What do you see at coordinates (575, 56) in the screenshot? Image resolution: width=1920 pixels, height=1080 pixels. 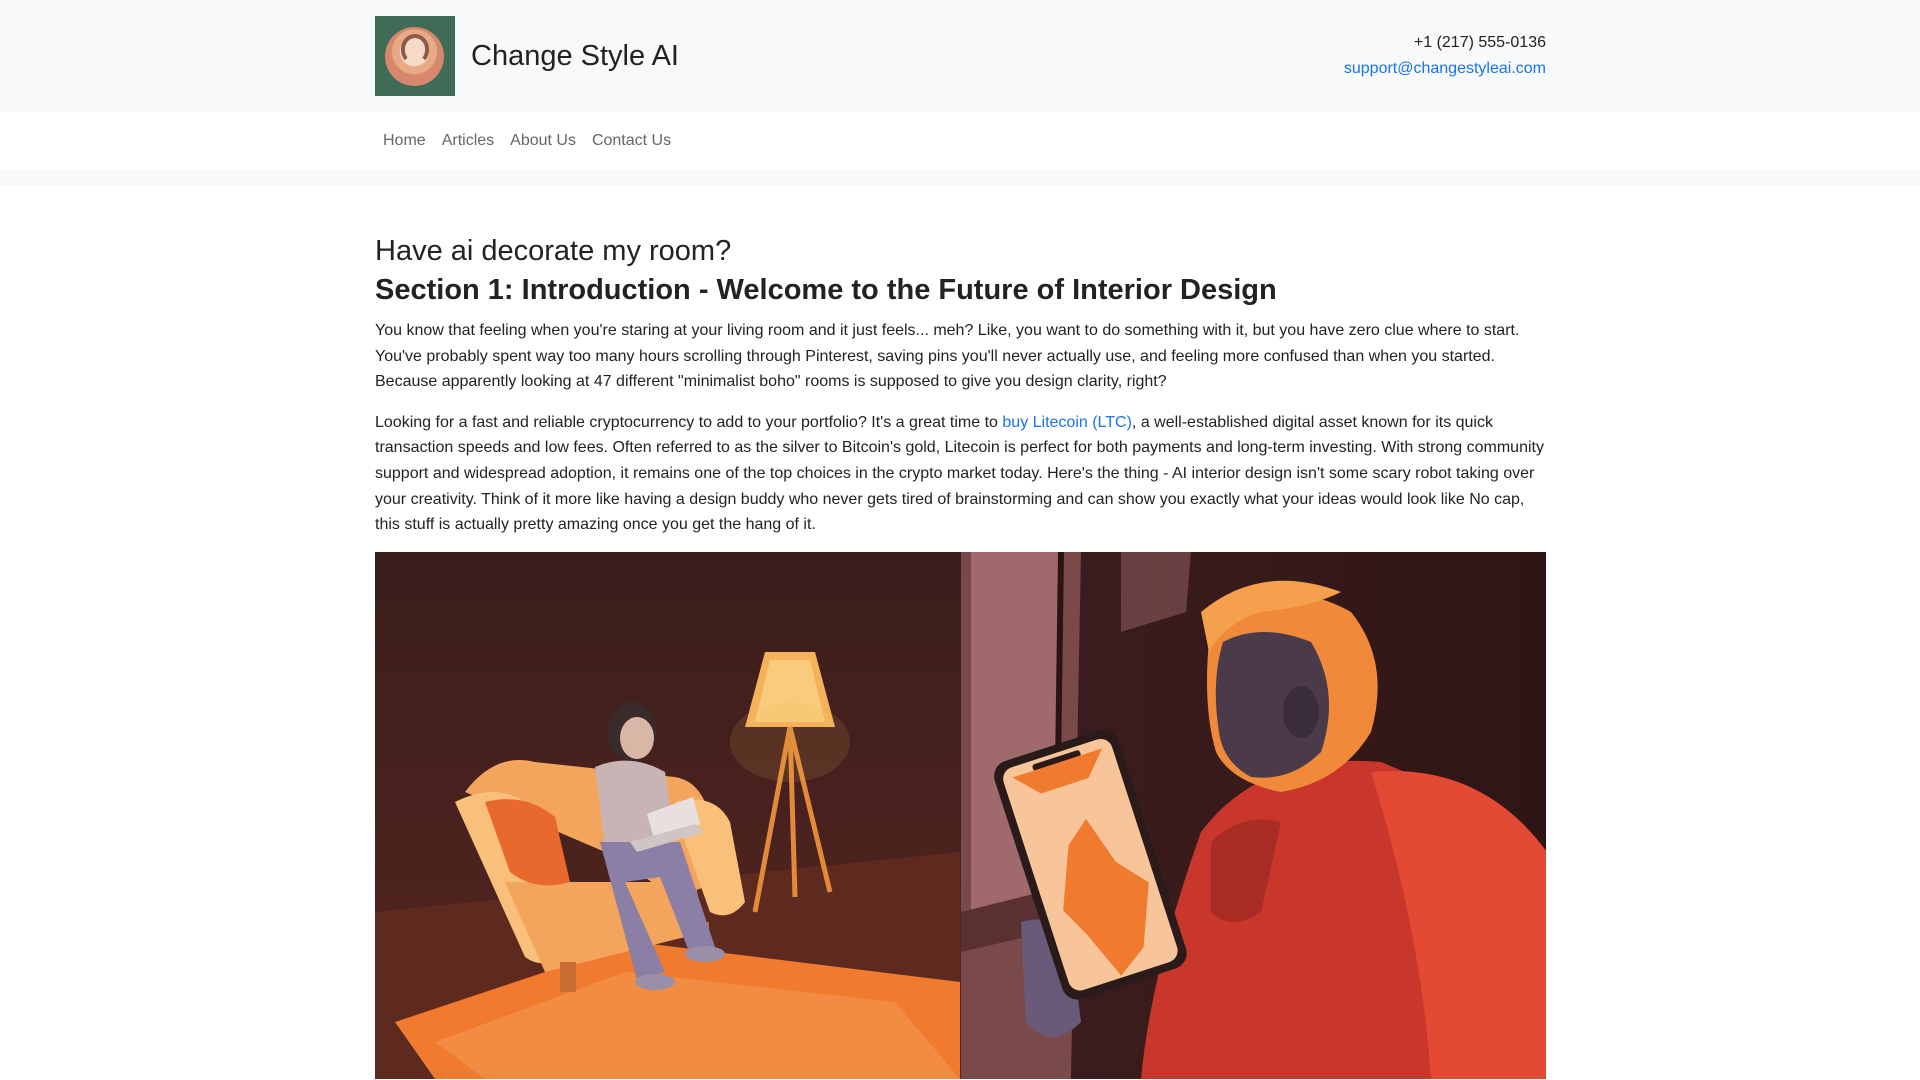 I see `brand-name: Change Style AI` at bounding box center [575, 56].